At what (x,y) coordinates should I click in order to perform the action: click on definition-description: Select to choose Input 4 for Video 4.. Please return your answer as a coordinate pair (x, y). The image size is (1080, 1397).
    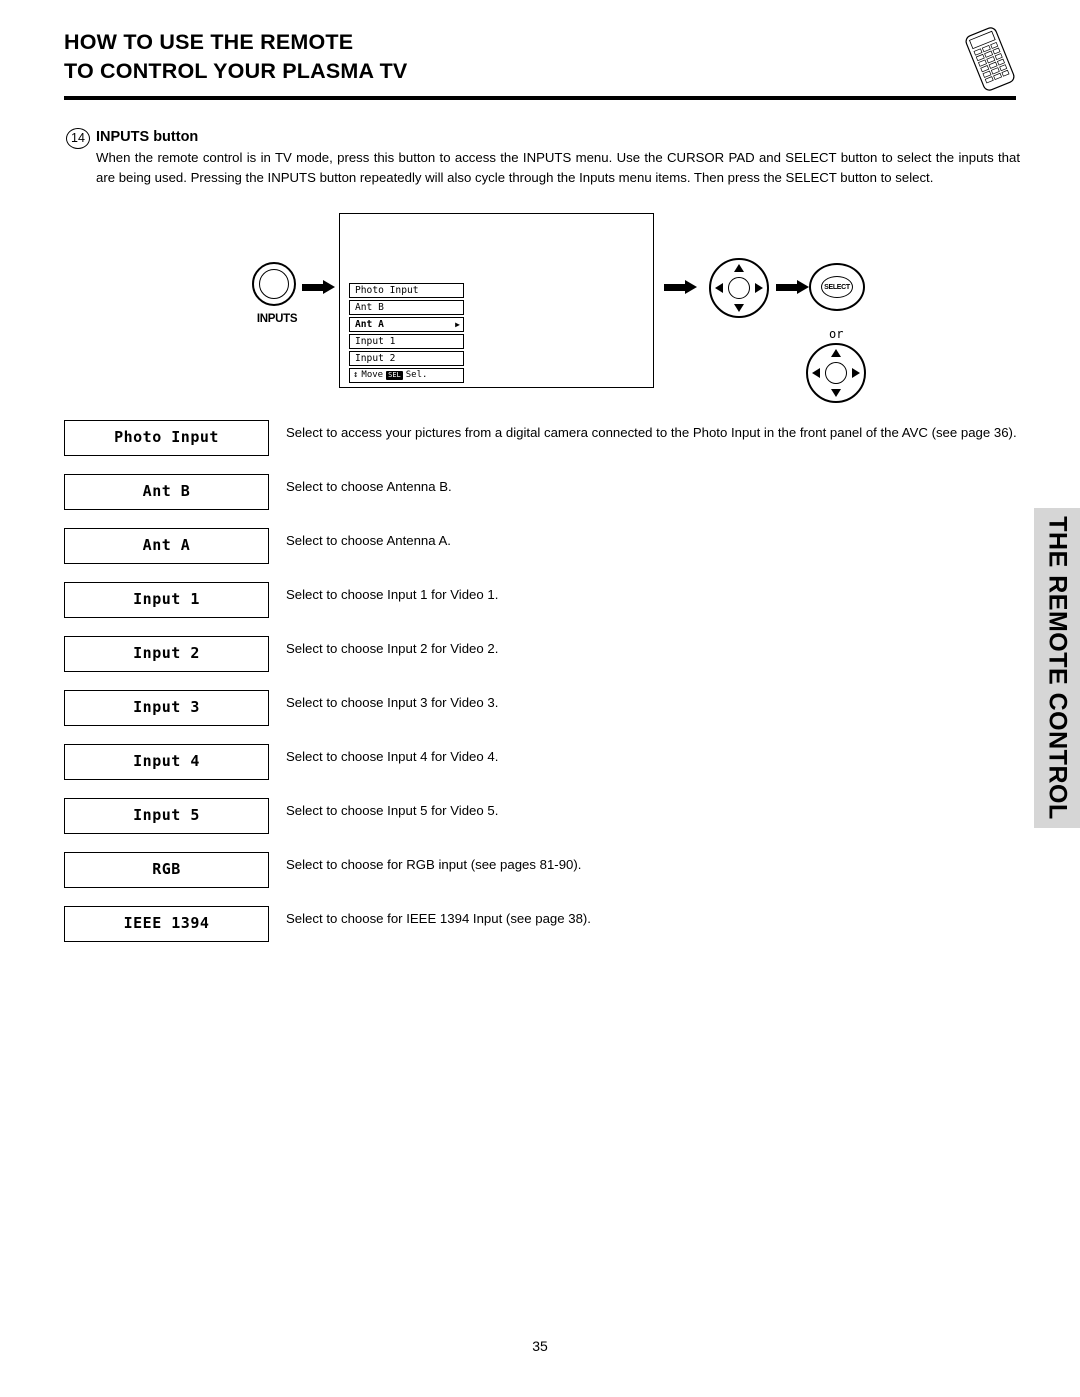
    Looking at the image, I should click on (392, 756).